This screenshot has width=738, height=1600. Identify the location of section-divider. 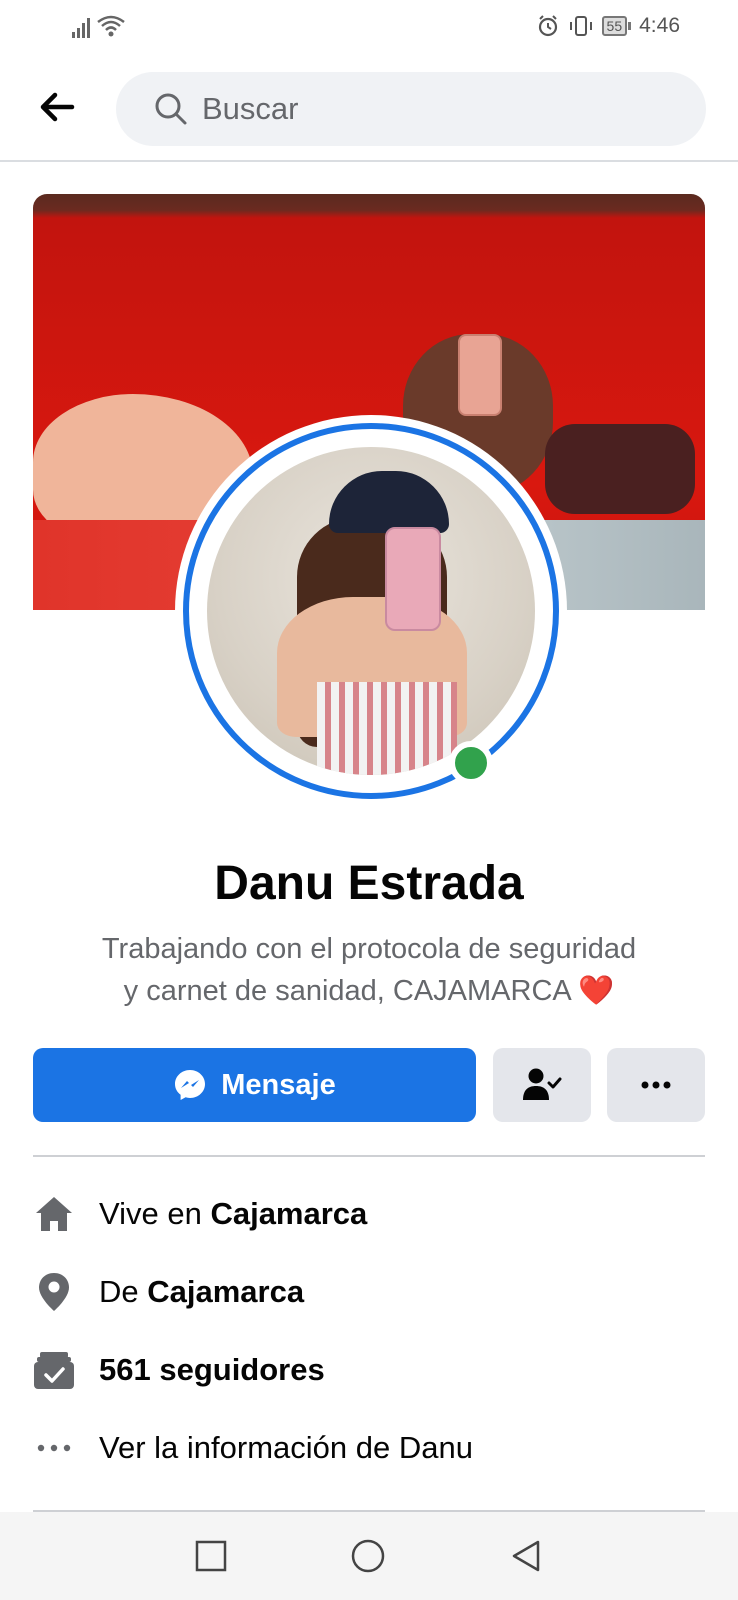
(369, 1156).